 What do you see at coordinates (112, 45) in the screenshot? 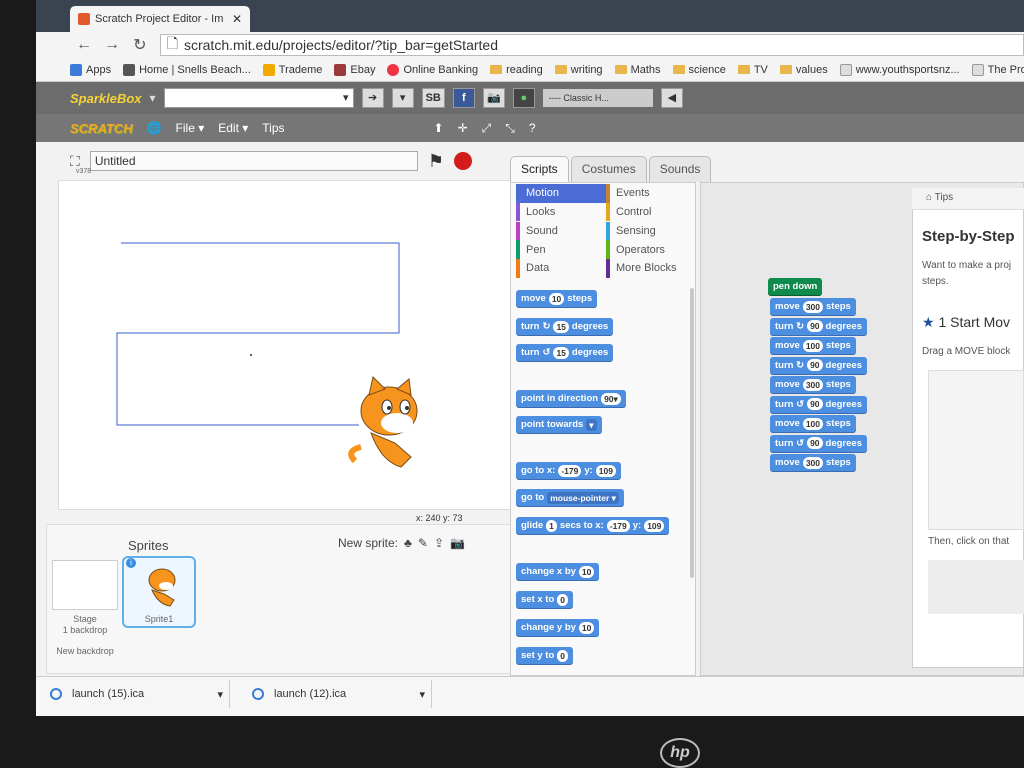
I see `forward-icon: →` at bounding box center [112, 45].